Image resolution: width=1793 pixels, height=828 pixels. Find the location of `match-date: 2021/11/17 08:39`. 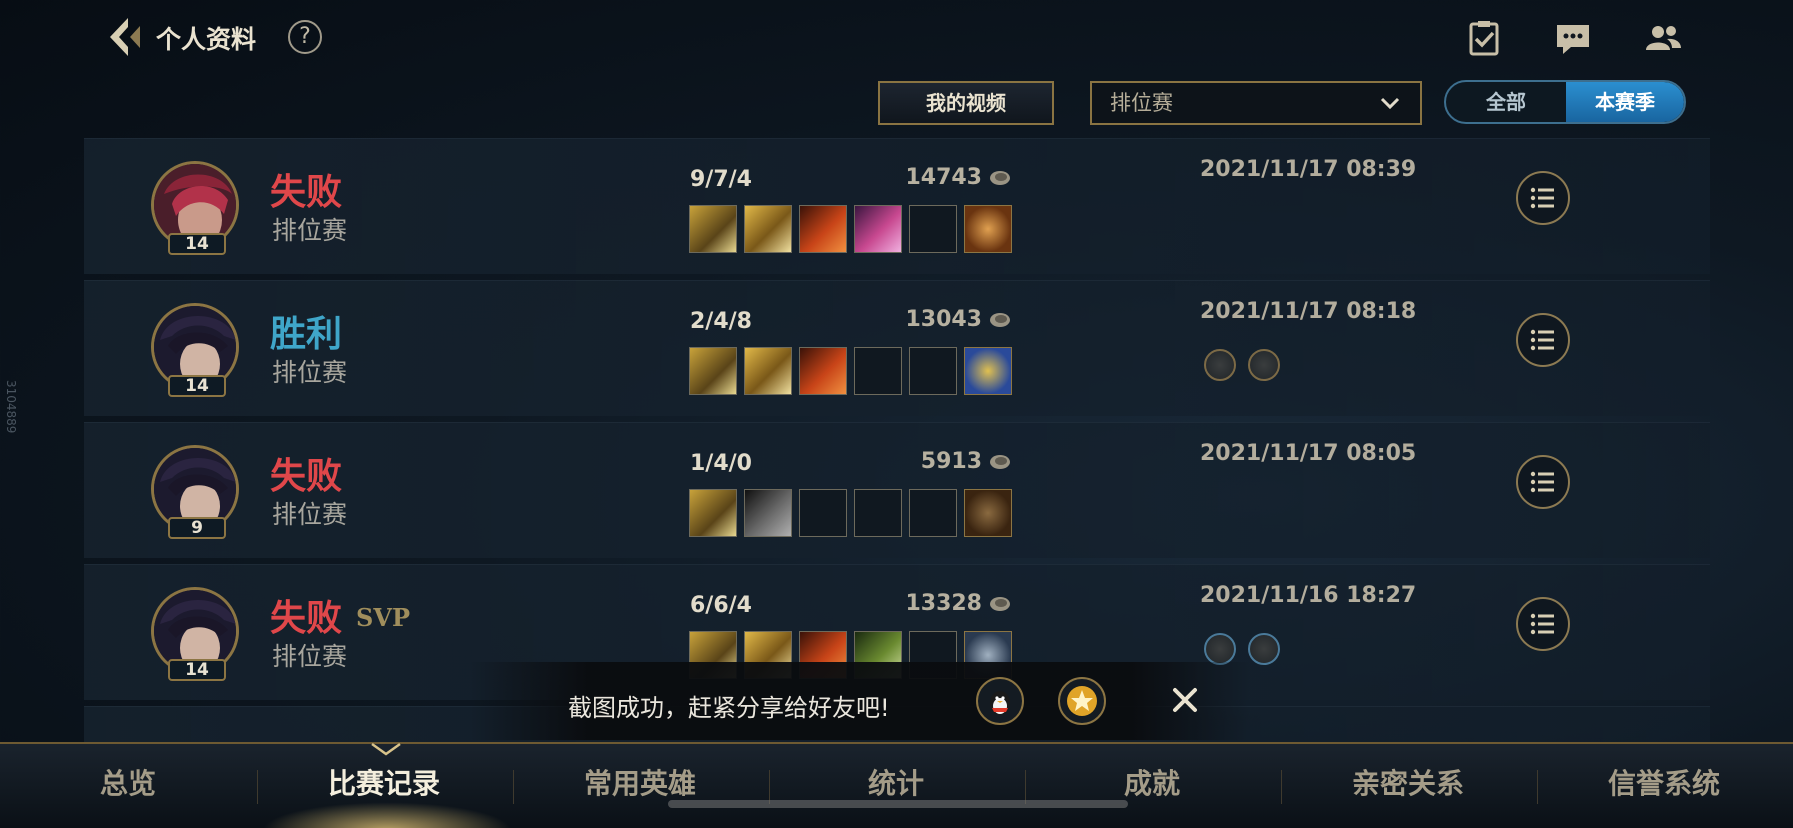

match-date: 2021/11/17 08:39 is located at coordinates (1308, 169).